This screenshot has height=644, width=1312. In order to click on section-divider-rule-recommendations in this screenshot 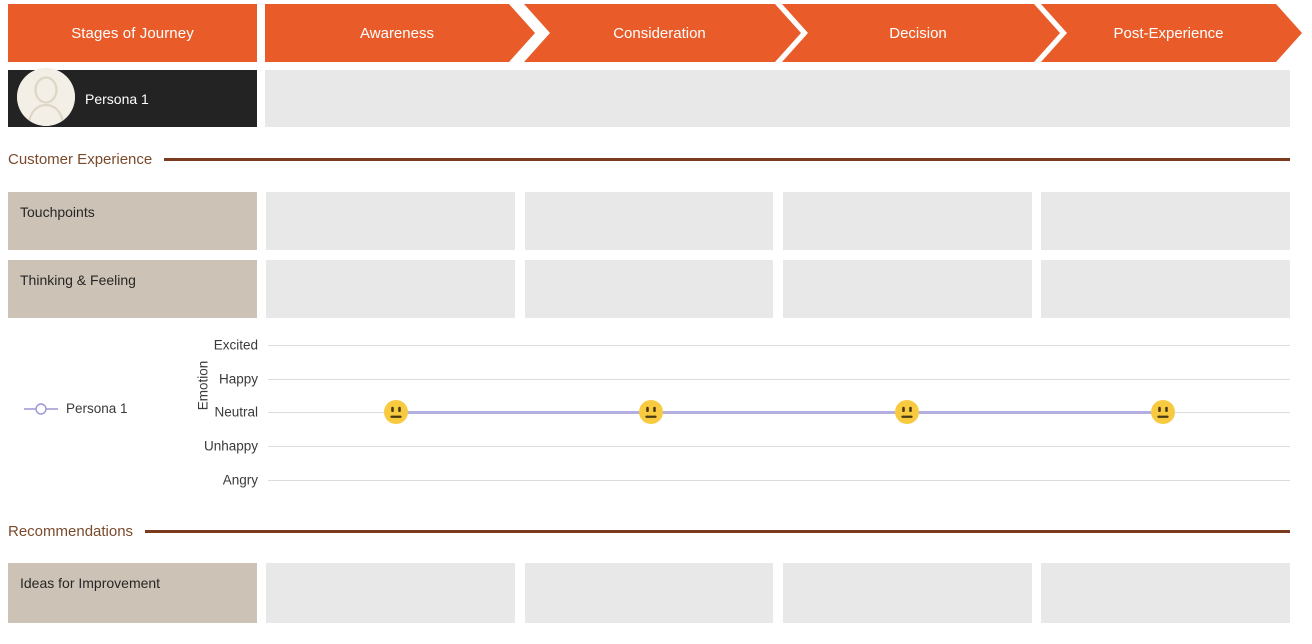, I will do `click(717, 531)`.